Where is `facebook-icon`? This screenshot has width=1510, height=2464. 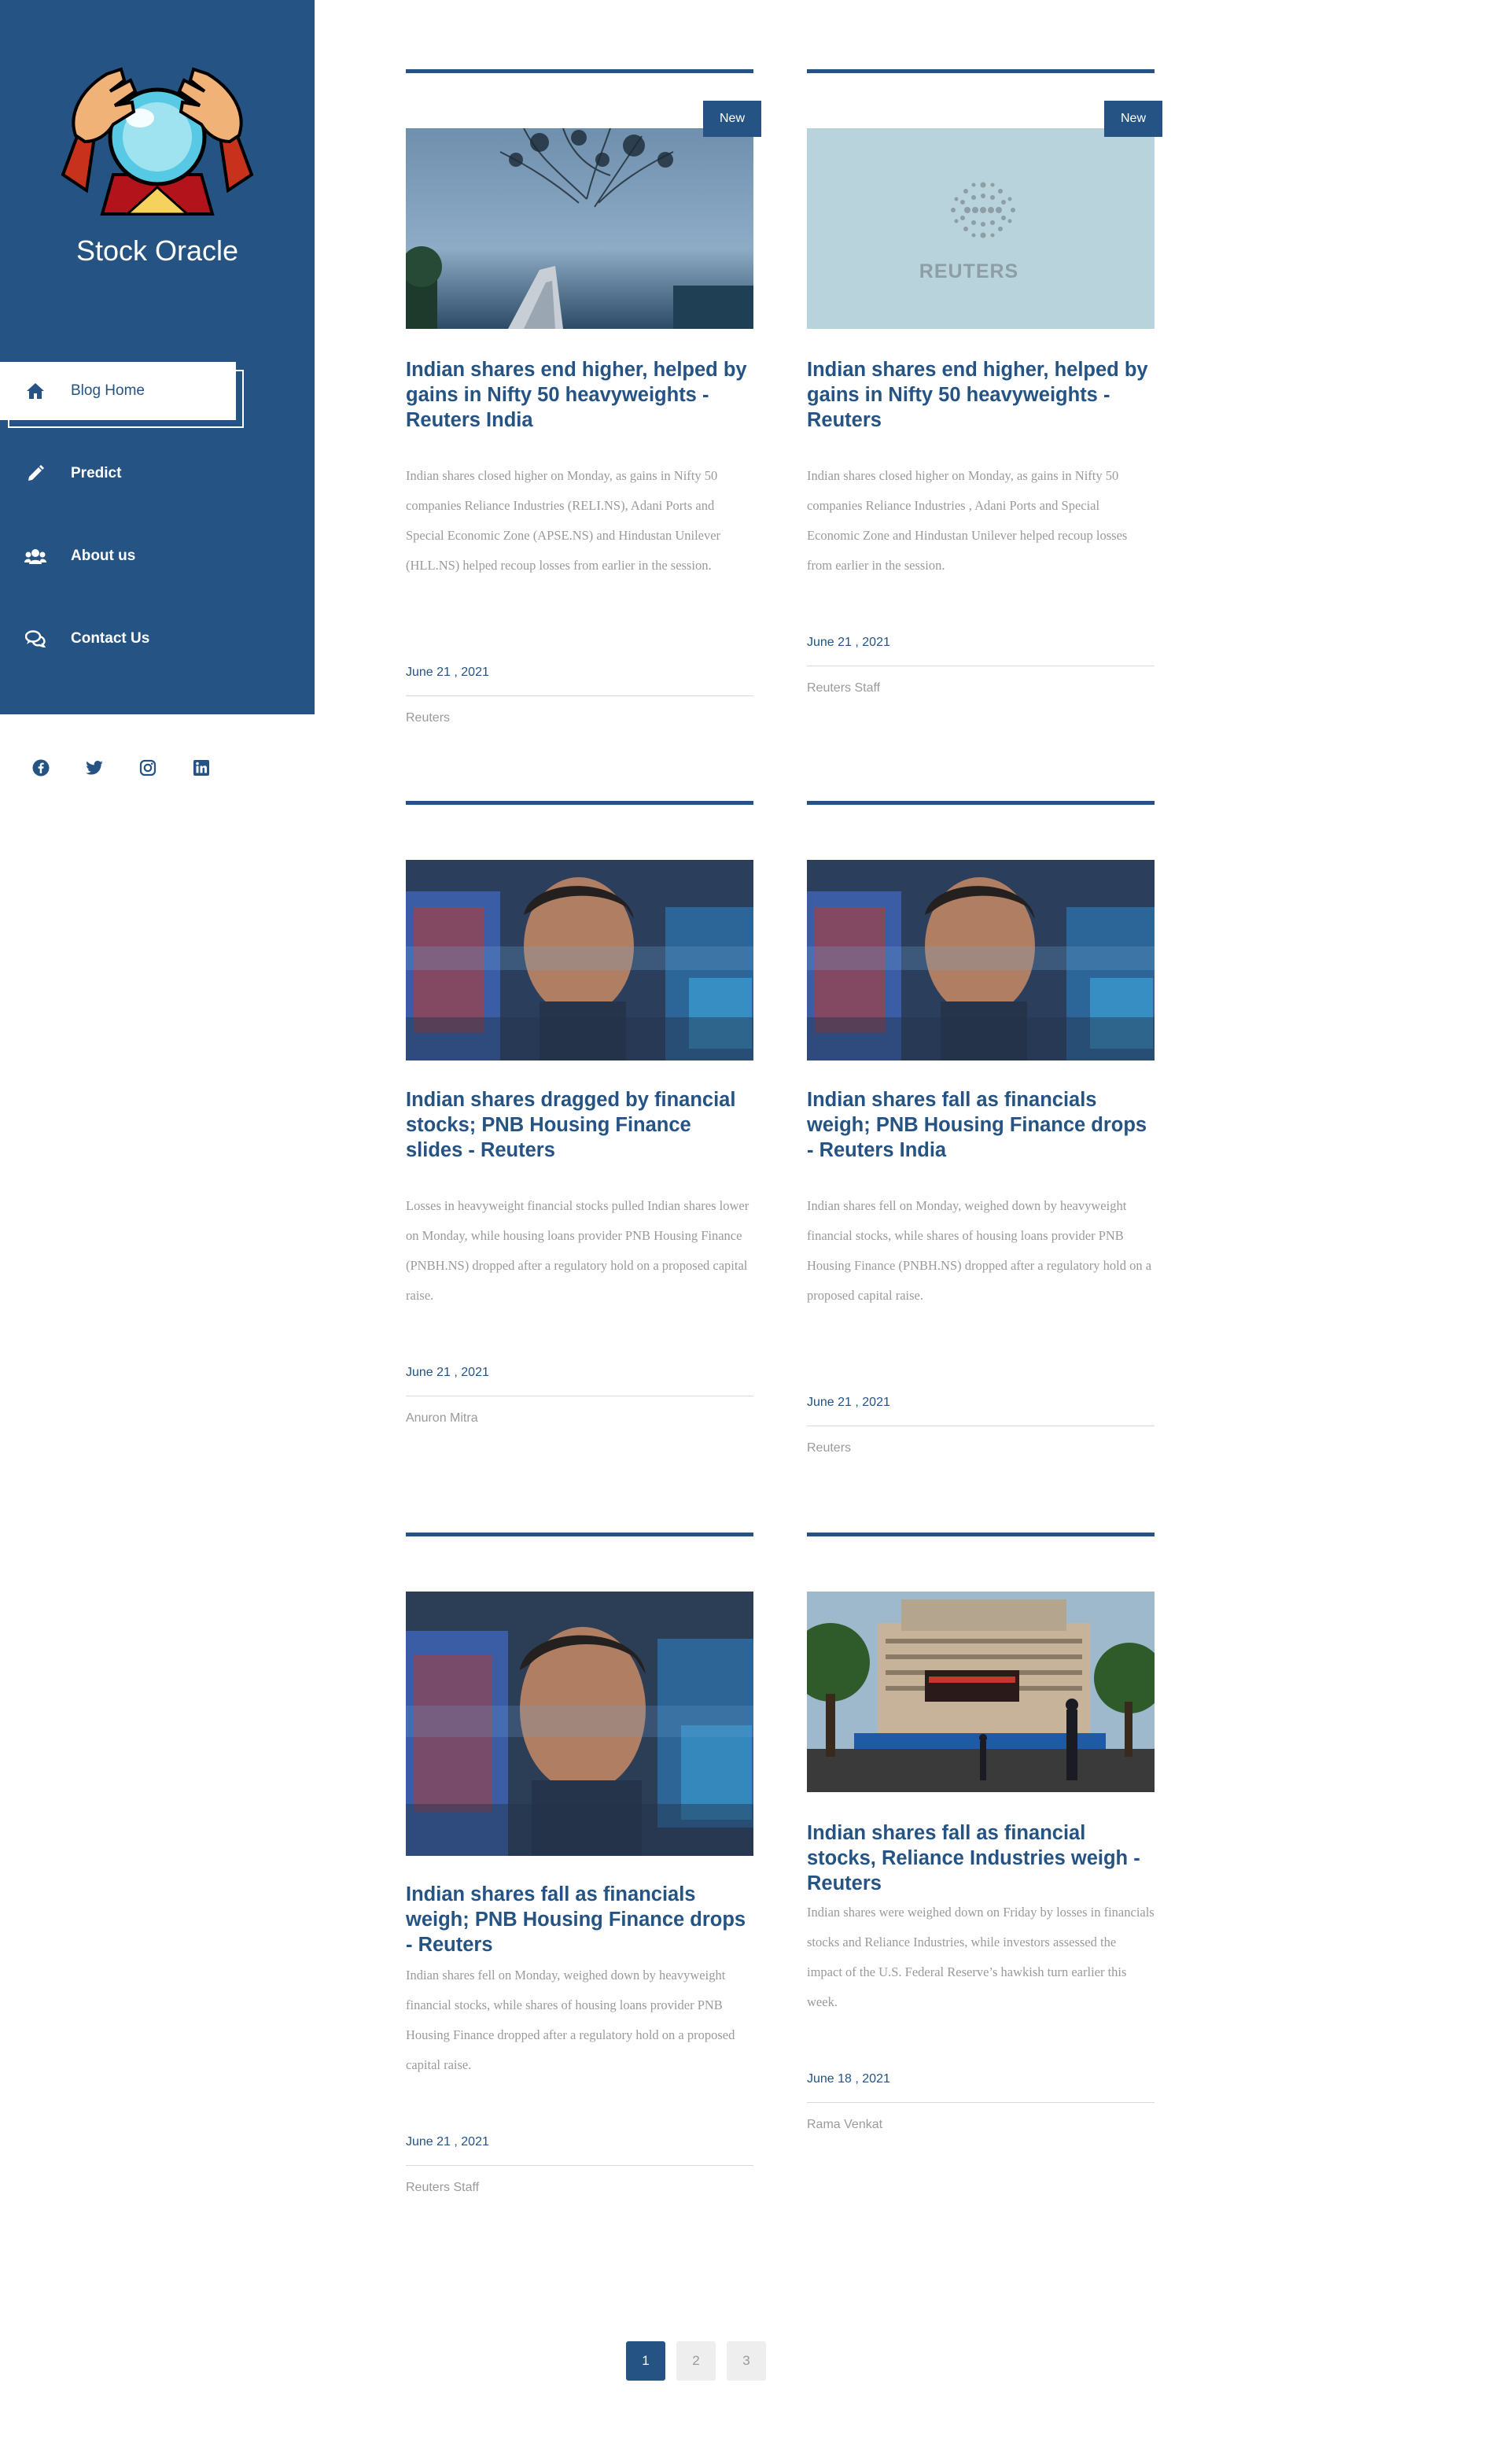 facebook-icon is located at coordinates (40, 767).